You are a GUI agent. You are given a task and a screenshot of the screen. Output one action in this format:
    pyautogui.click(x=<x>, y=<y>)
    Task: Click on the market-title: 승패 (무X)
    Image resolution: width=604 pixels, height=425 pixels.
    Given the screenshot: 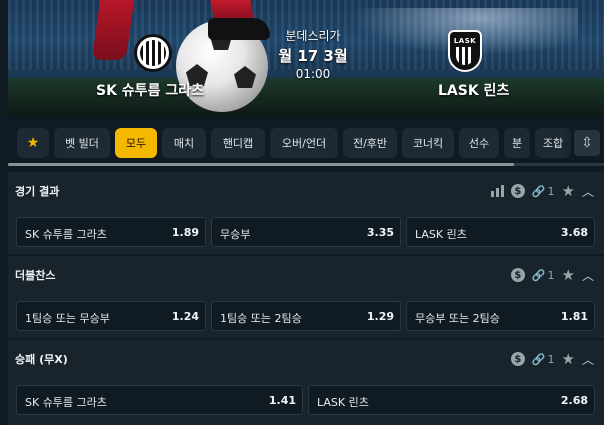 What is the action you would take?
    pyautogui.click(x=41, y=359)
    